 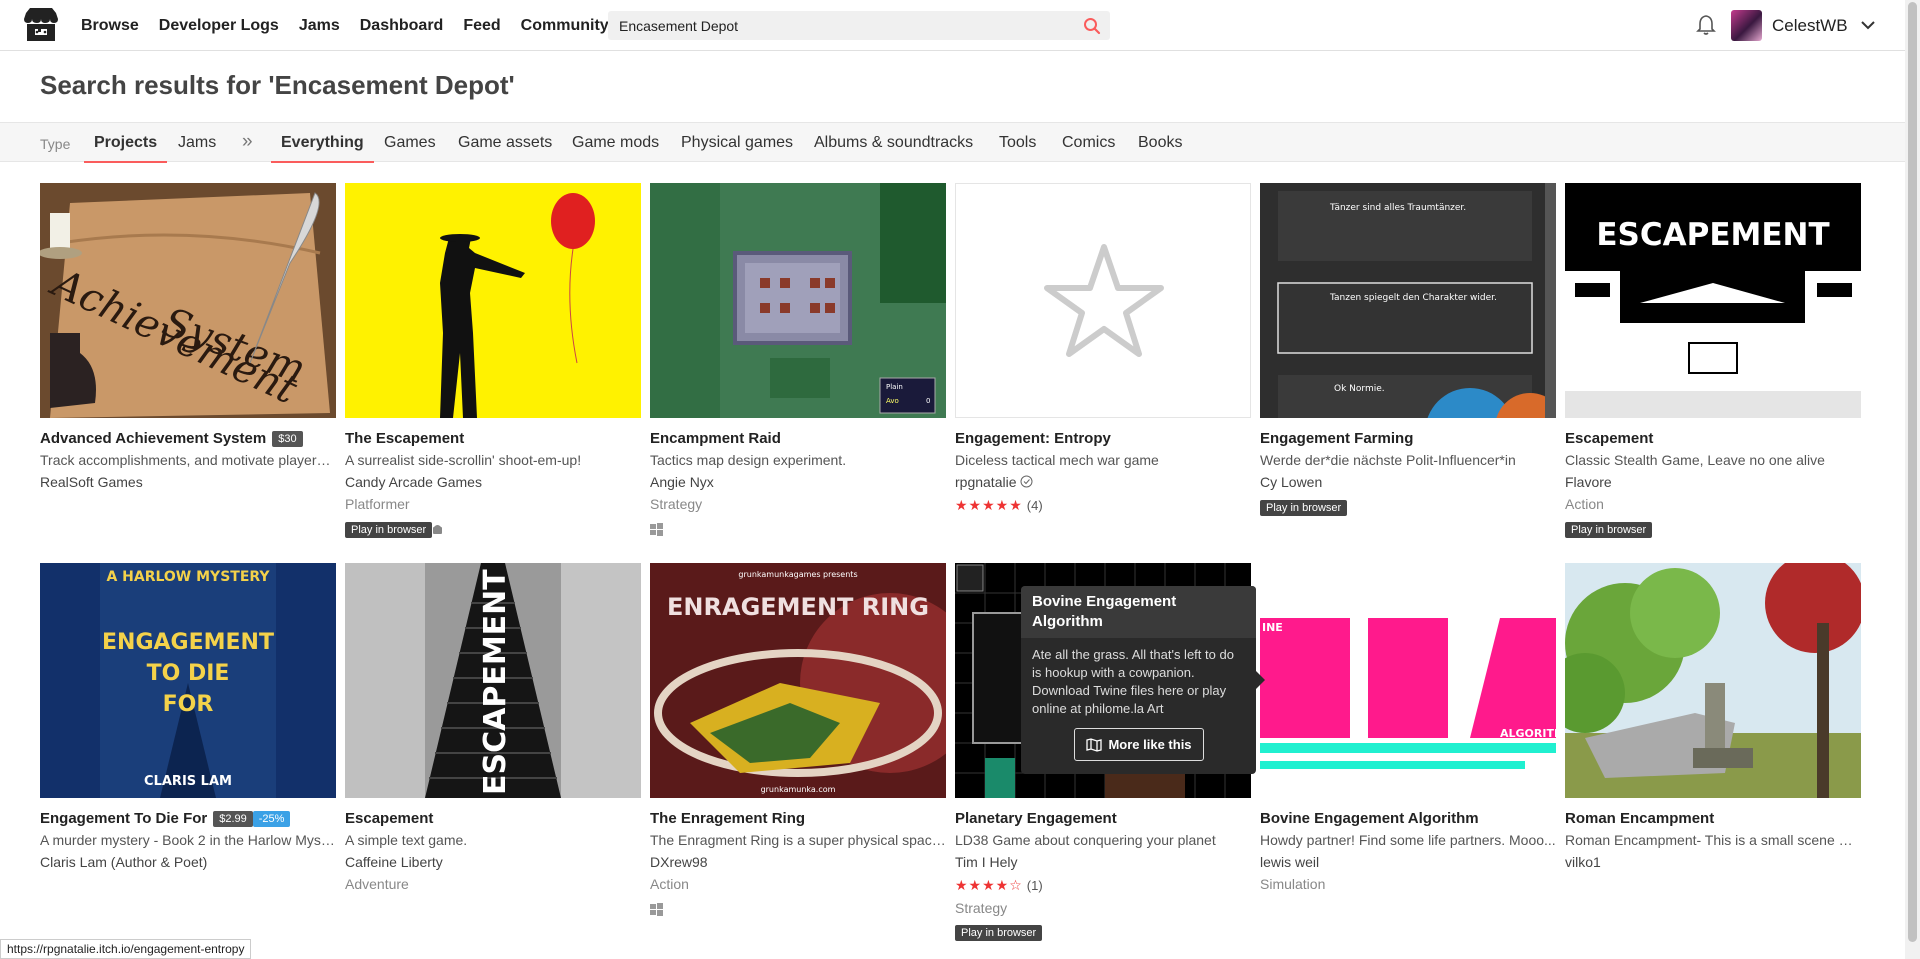 I want to click on game-thumbnail: Plain Avo 0, so click(x=798, y=300).